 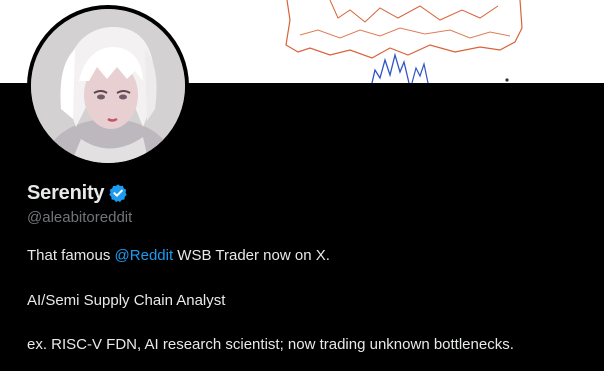 I want to click on avatar, so click(x=108, y=86).